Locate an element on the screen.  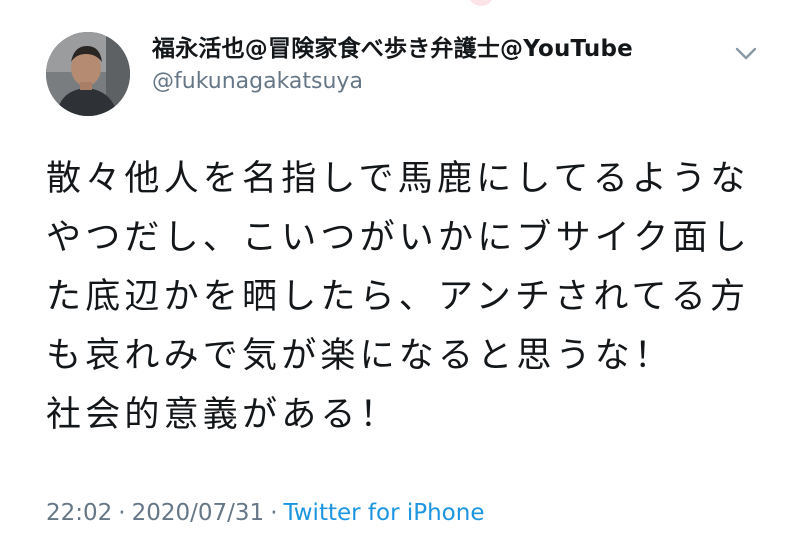
tweet-text-line: た底辺かを晒したら、アンチされてる方 is located at coordinates (398, 297).